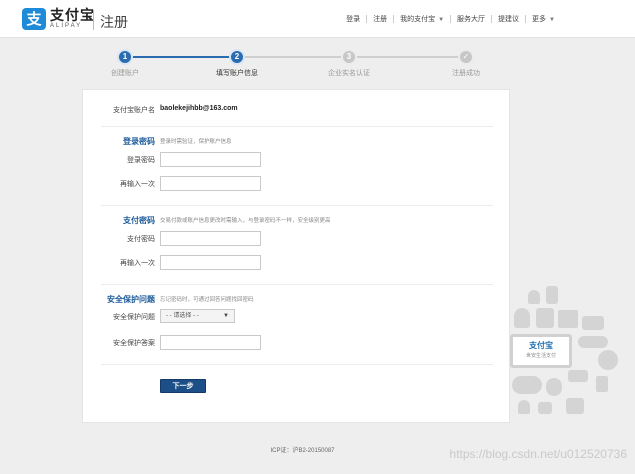  I want to click on brand-name: 支付宝, so click(72, 15).